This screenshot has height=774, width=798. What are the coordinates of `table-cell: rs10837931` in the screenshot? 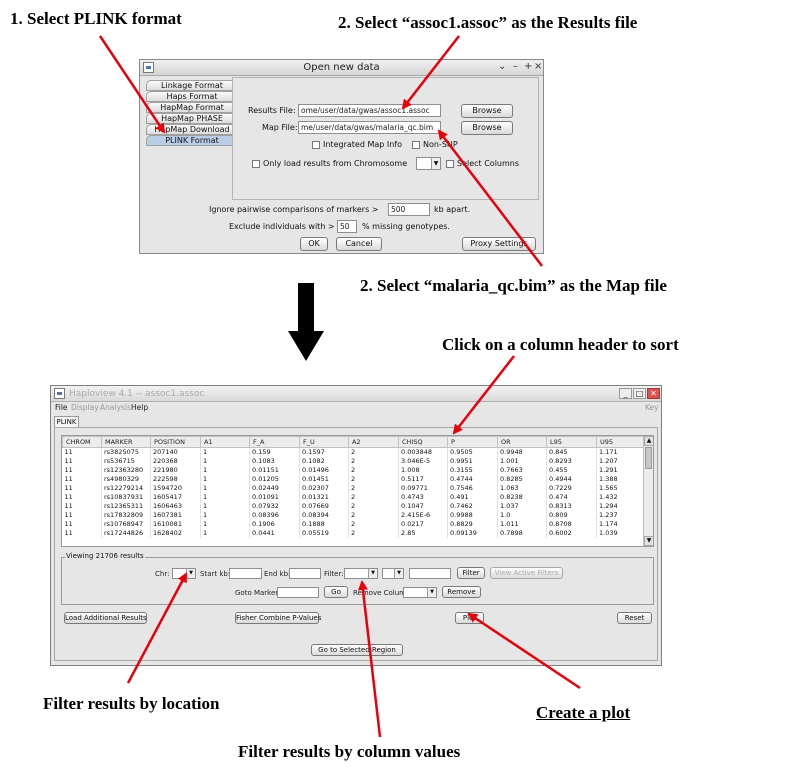 It's located at (126, 497).